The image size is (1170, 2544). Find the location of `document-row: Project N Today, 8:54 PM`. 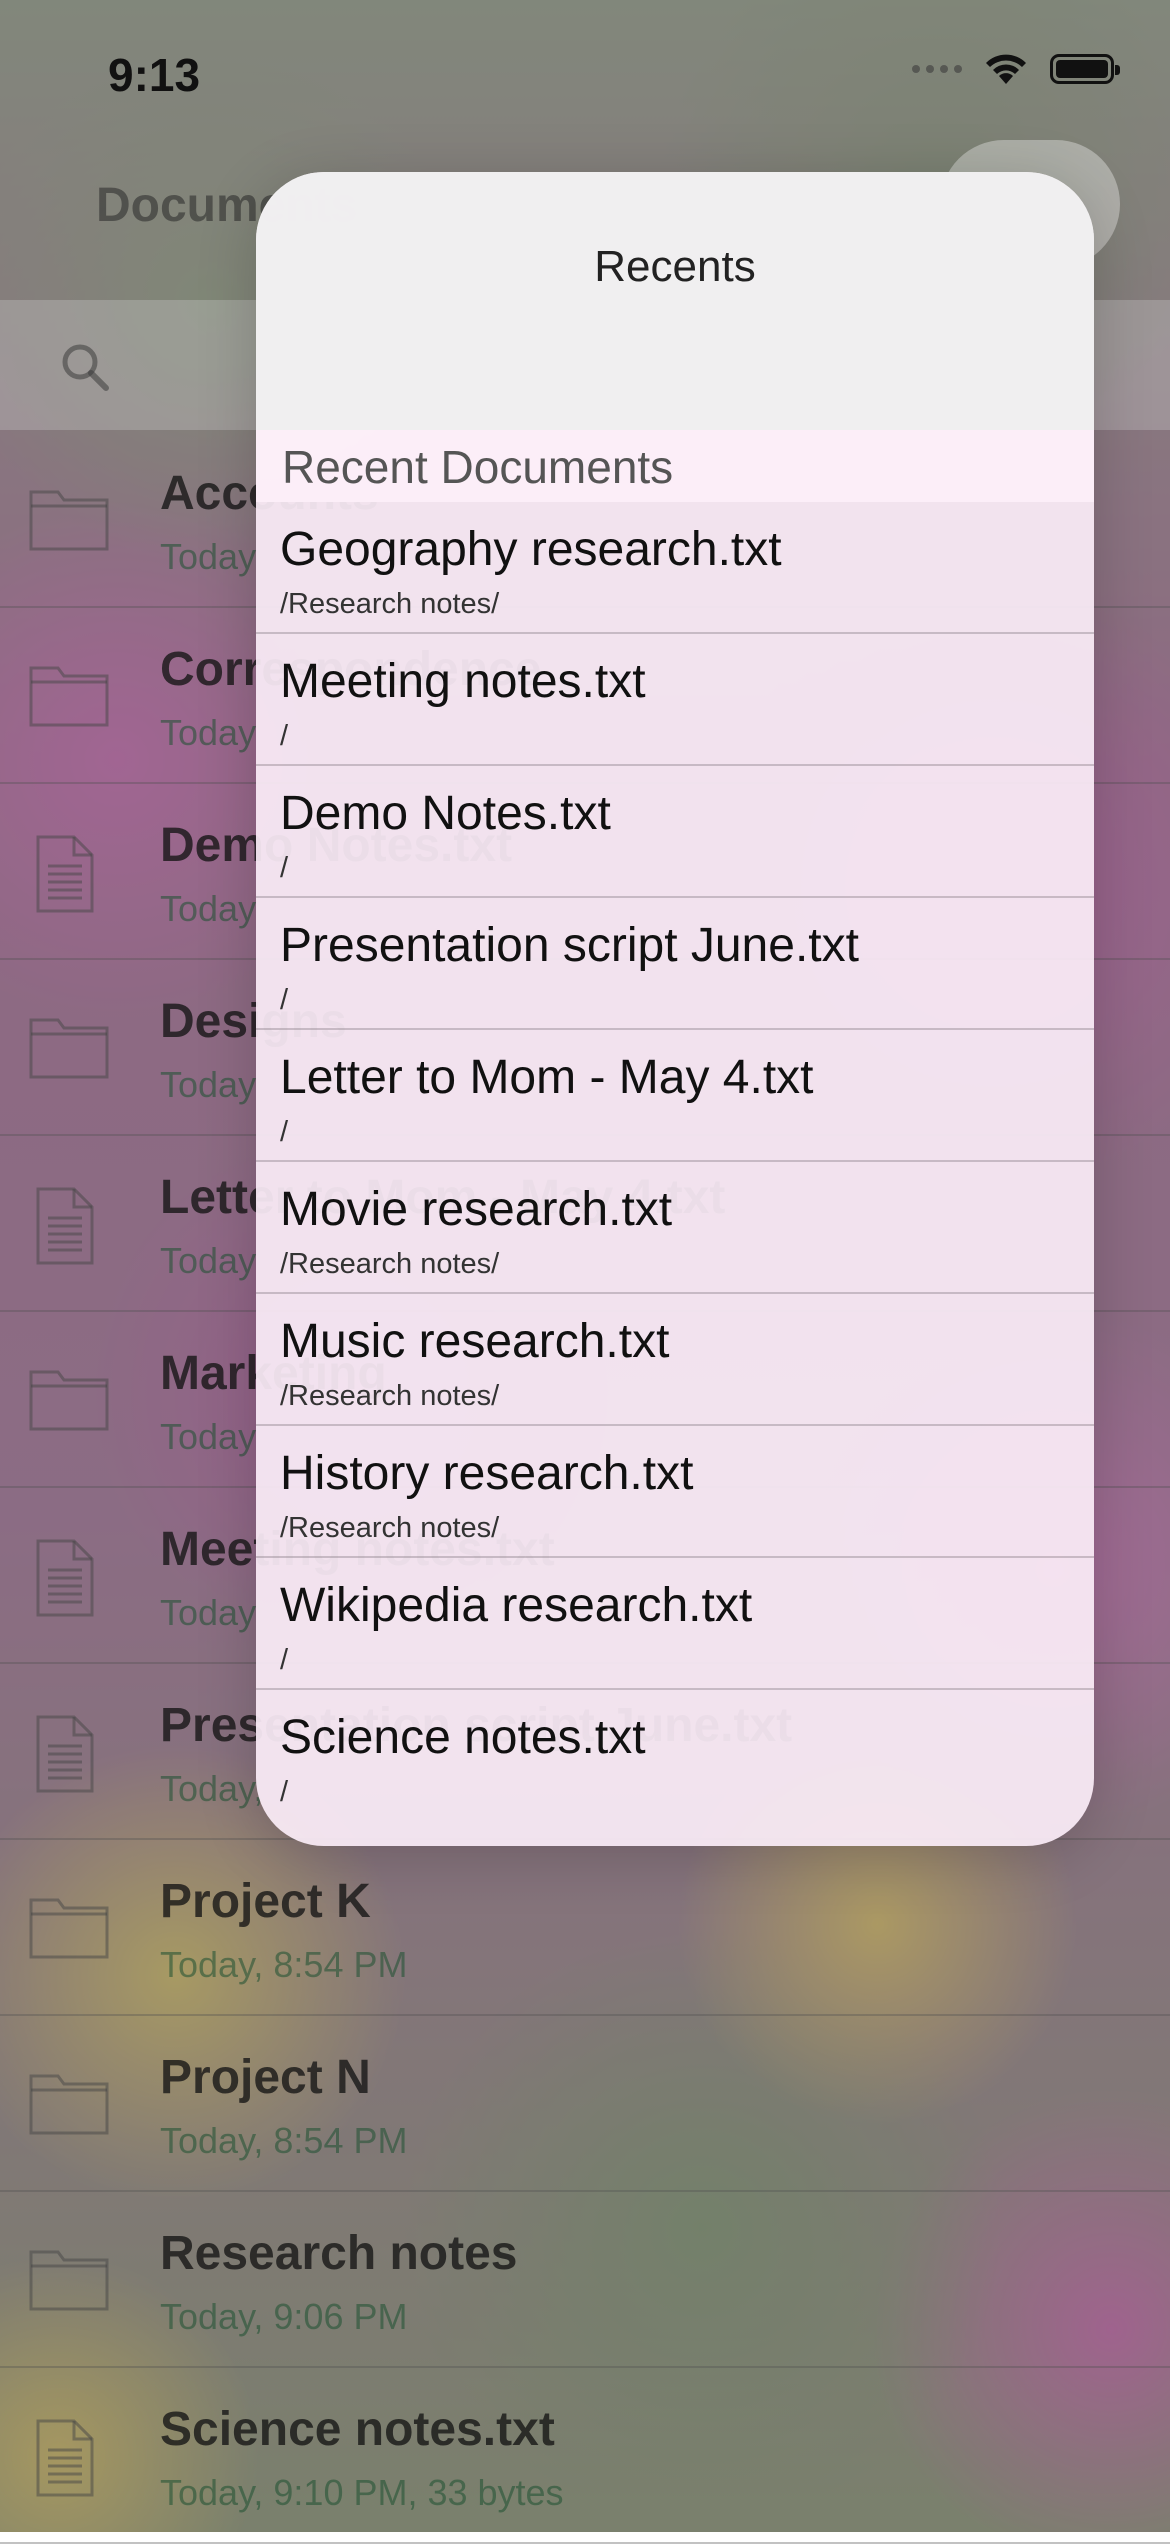

document-row: Project N Today, 8:54 PM is located at coordinates (585, 2104).